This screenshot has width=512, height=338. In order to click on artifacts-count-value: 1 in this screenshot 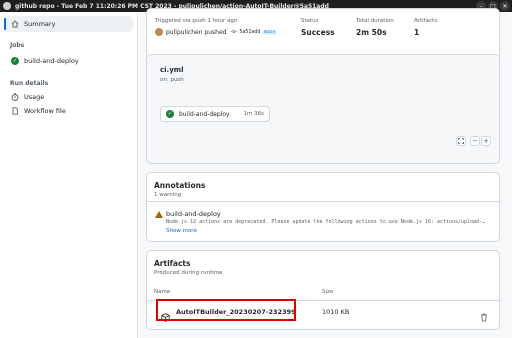, I will do `click(417, 32)`.